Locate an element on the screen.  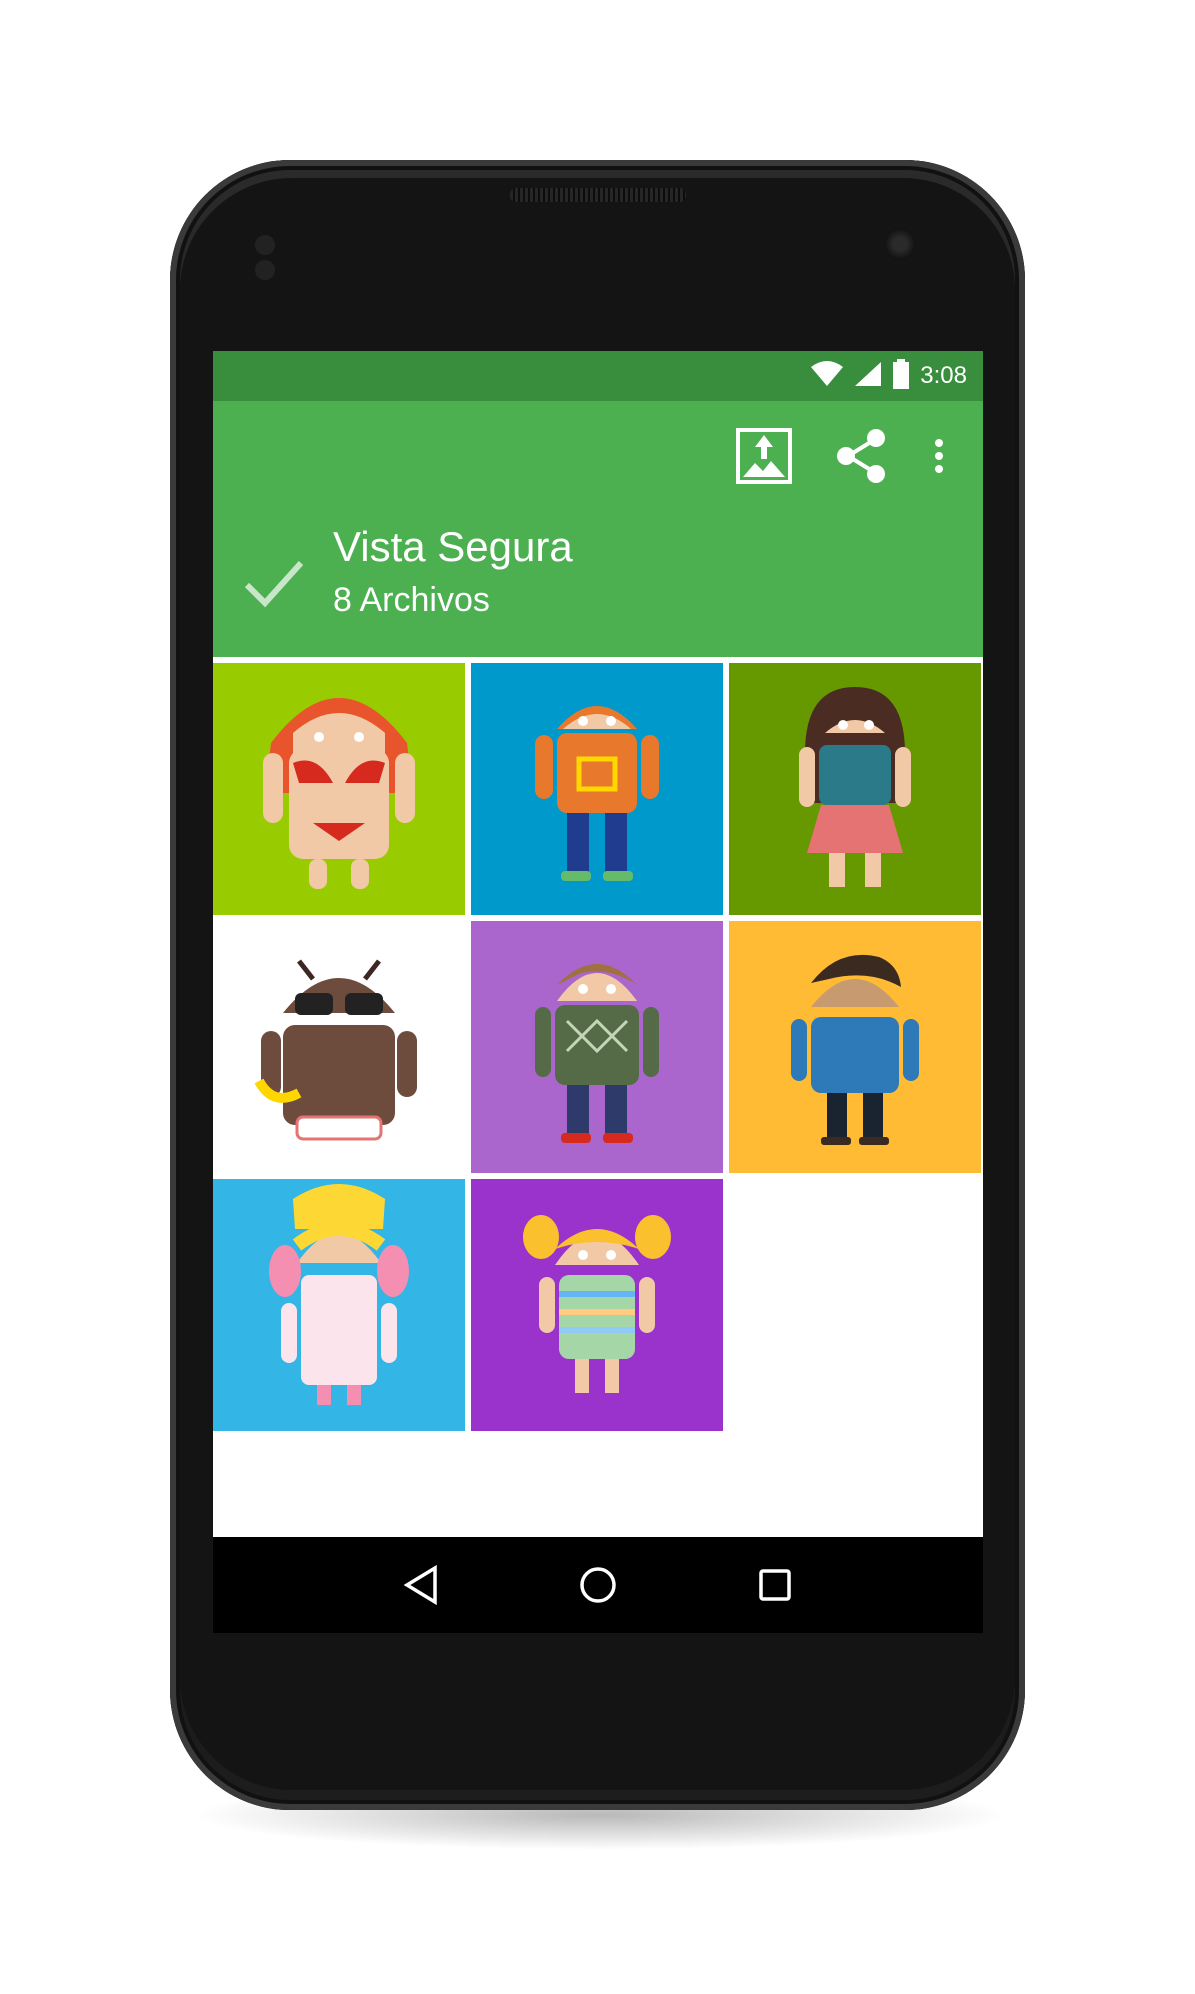
home-icon is located at coordinates (598, 1585).